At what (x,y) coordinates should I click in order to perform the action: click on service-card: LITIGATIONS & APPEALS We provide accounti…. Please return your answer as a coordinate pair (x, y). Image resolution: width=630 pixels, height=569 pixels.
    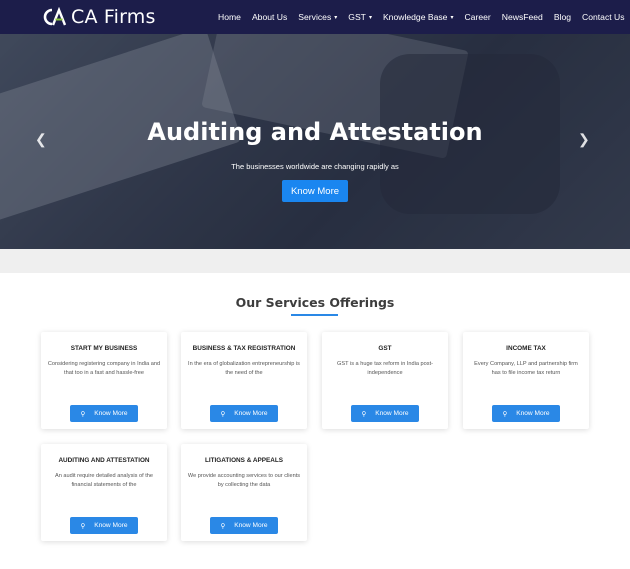
    Looking at the image, I should click on (244, 492).